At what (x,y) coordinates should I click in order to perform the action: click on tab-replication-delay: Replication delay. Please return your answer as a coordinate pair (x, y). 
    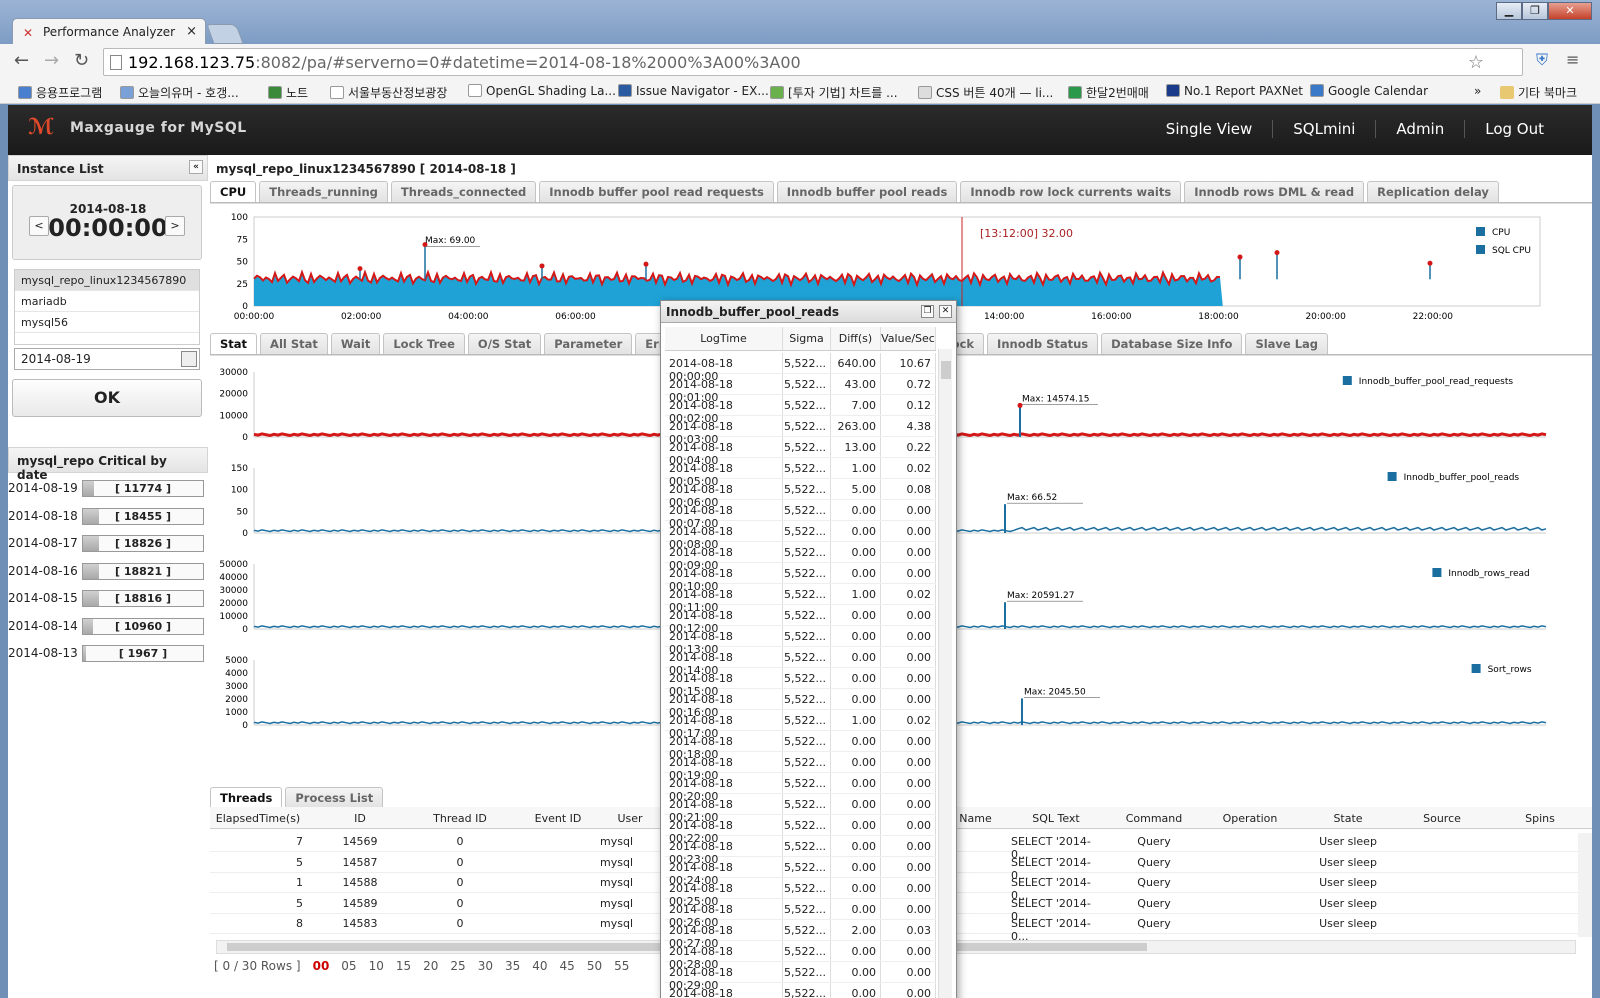
    Looking at the image, I should click on (1433, 191).